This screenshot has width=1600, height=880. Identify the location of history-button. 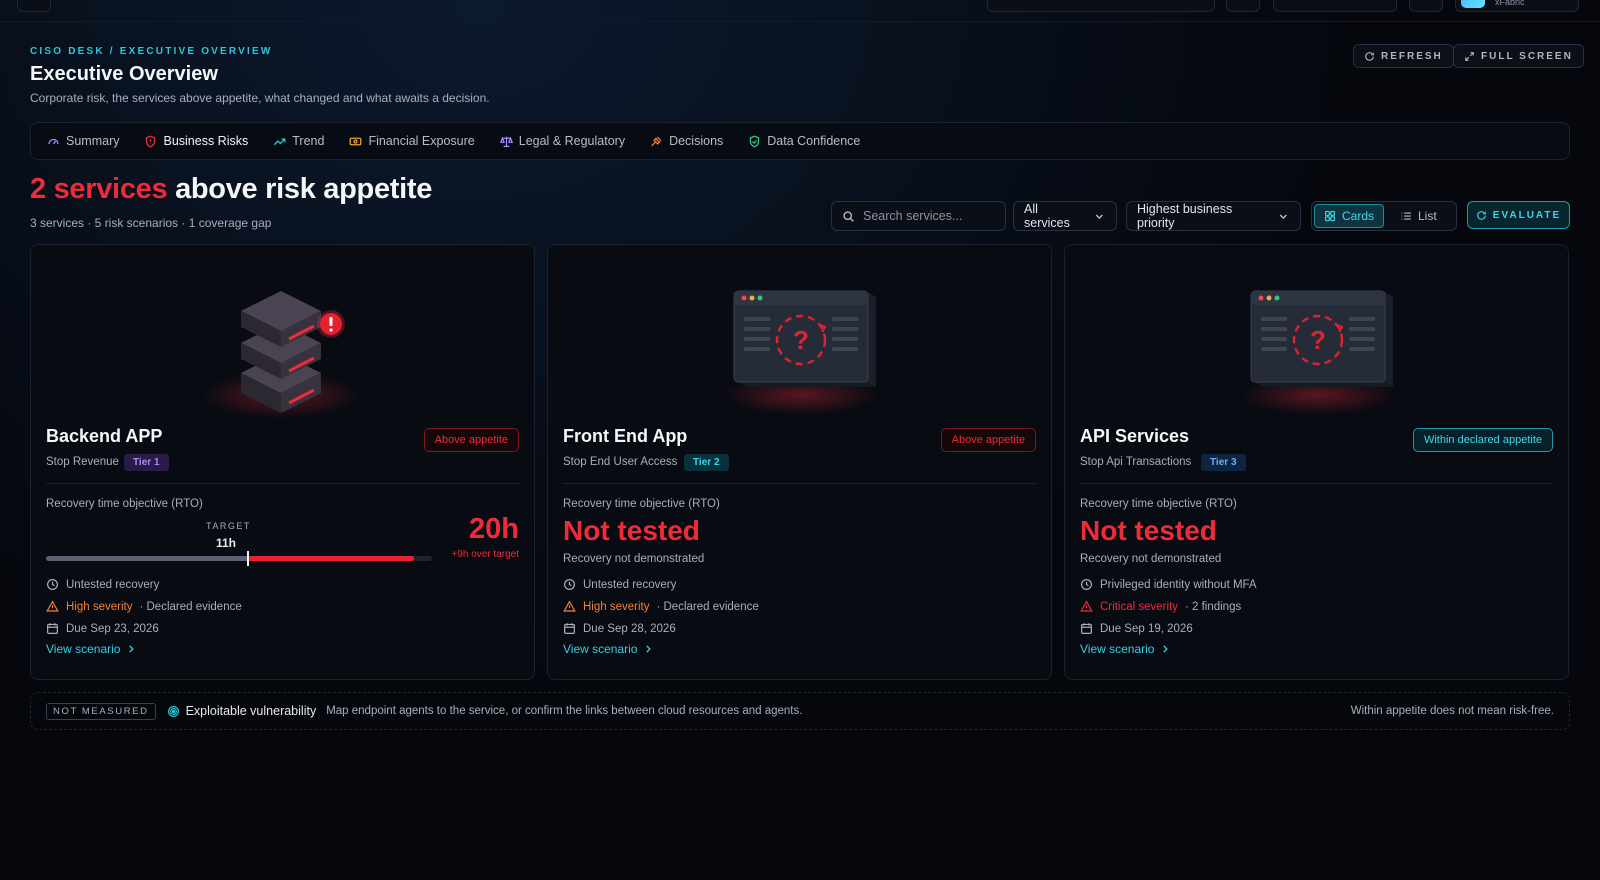
(1243, 6).